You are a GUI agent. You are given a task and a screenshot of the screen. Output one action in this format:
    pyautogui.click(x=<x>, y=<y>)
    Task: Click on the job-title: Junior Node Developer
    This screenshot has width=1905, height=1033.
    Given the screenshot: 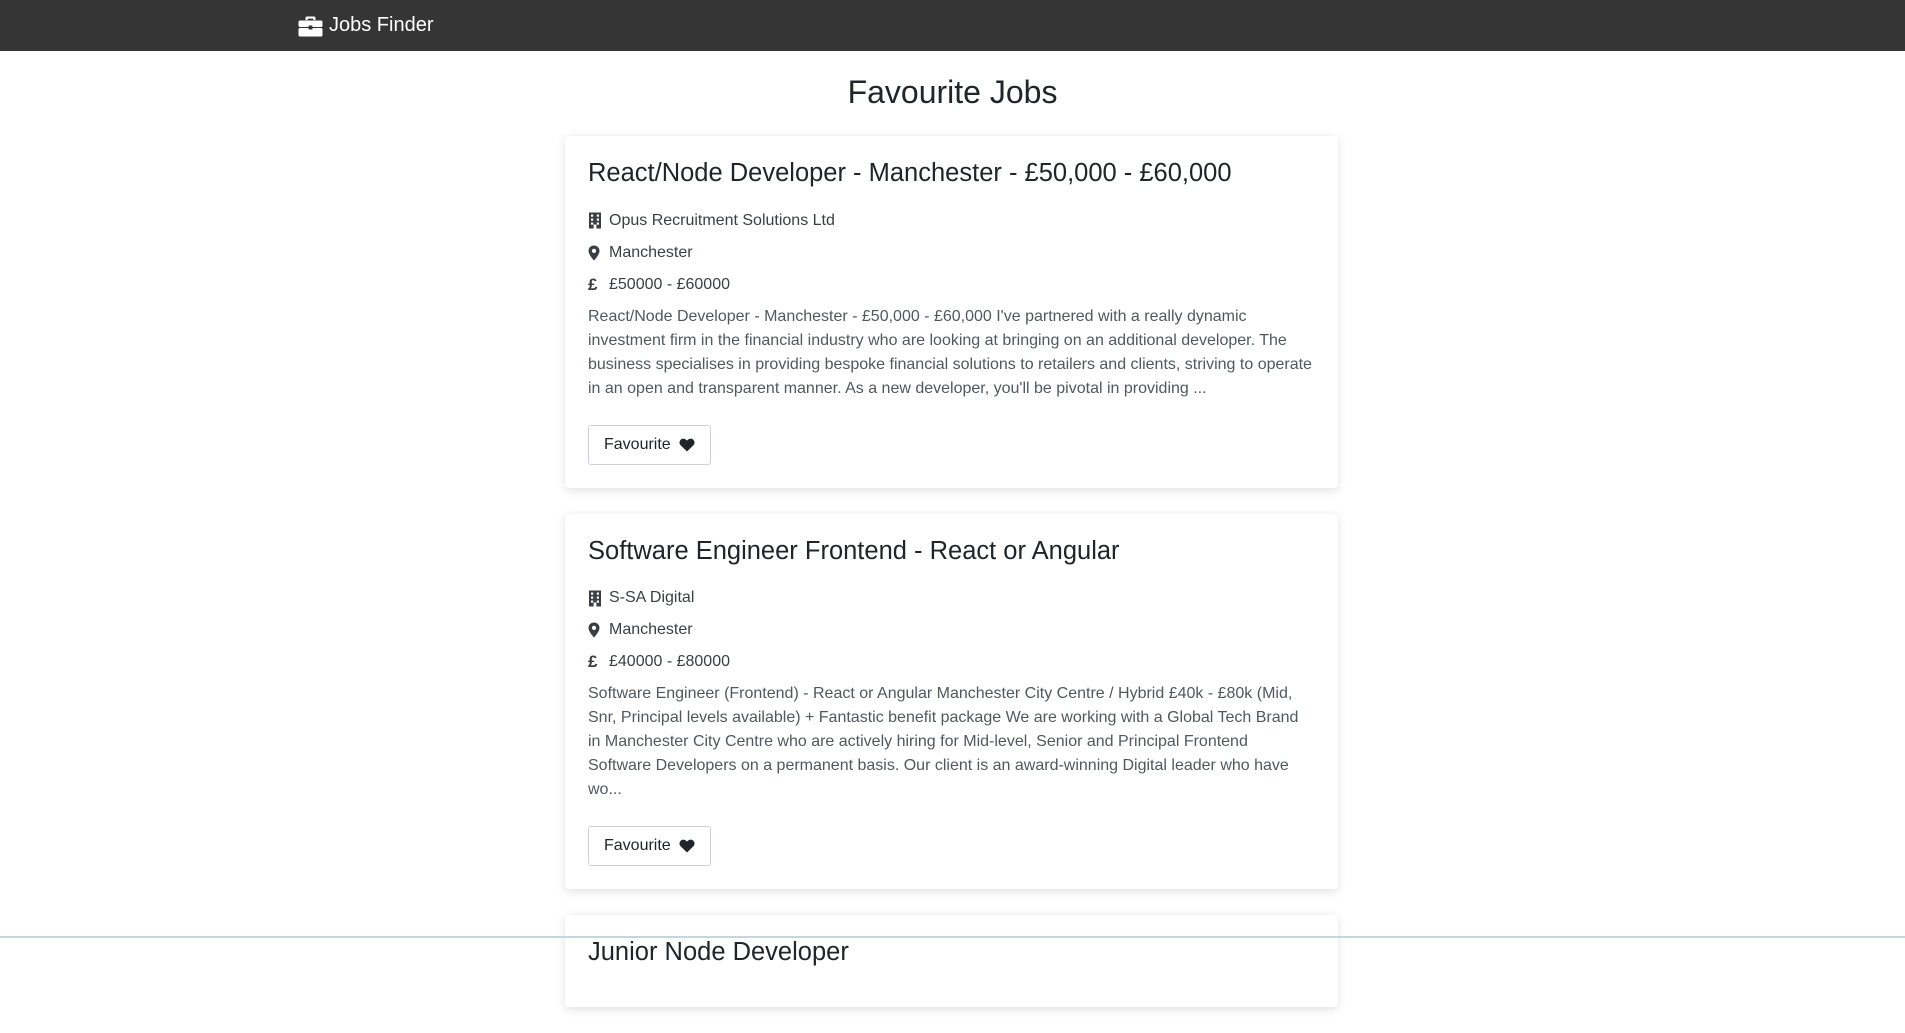 What is the action you would take?
    pyautogui.click(x=718, y=952)
    